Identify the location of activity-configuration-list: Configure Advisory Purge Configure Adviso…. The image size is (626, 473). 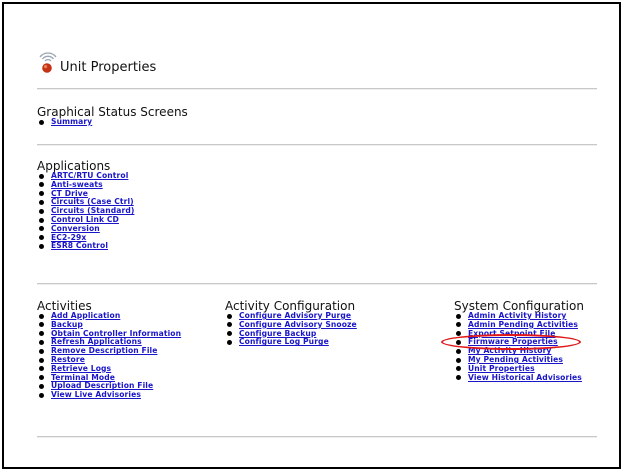
(291, 329).